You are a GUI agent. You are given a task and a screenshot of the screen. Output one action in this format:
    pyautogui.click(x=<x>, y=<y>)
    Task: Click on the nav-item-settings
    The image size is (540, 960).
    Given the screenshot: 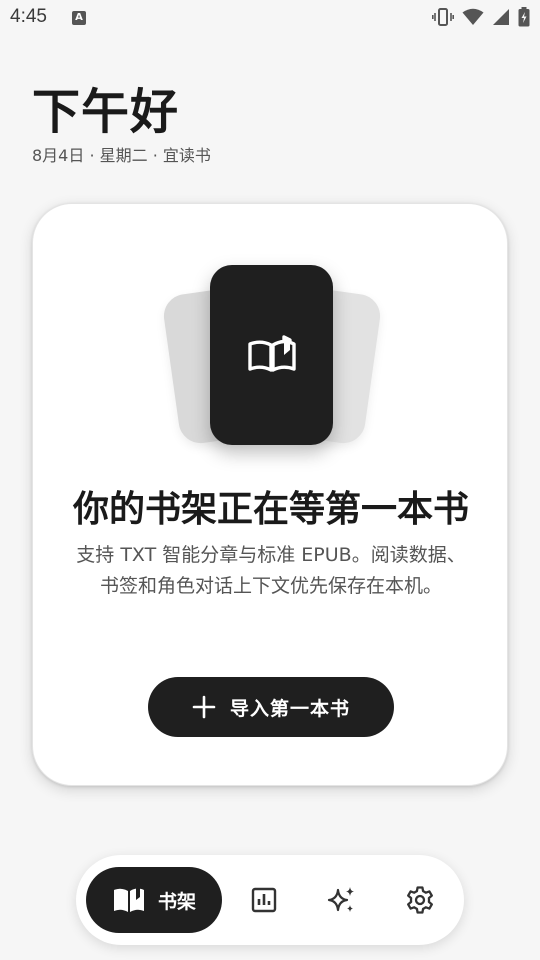 What is the action you would take?
    pyautogui.click(x=420, y=900)
    